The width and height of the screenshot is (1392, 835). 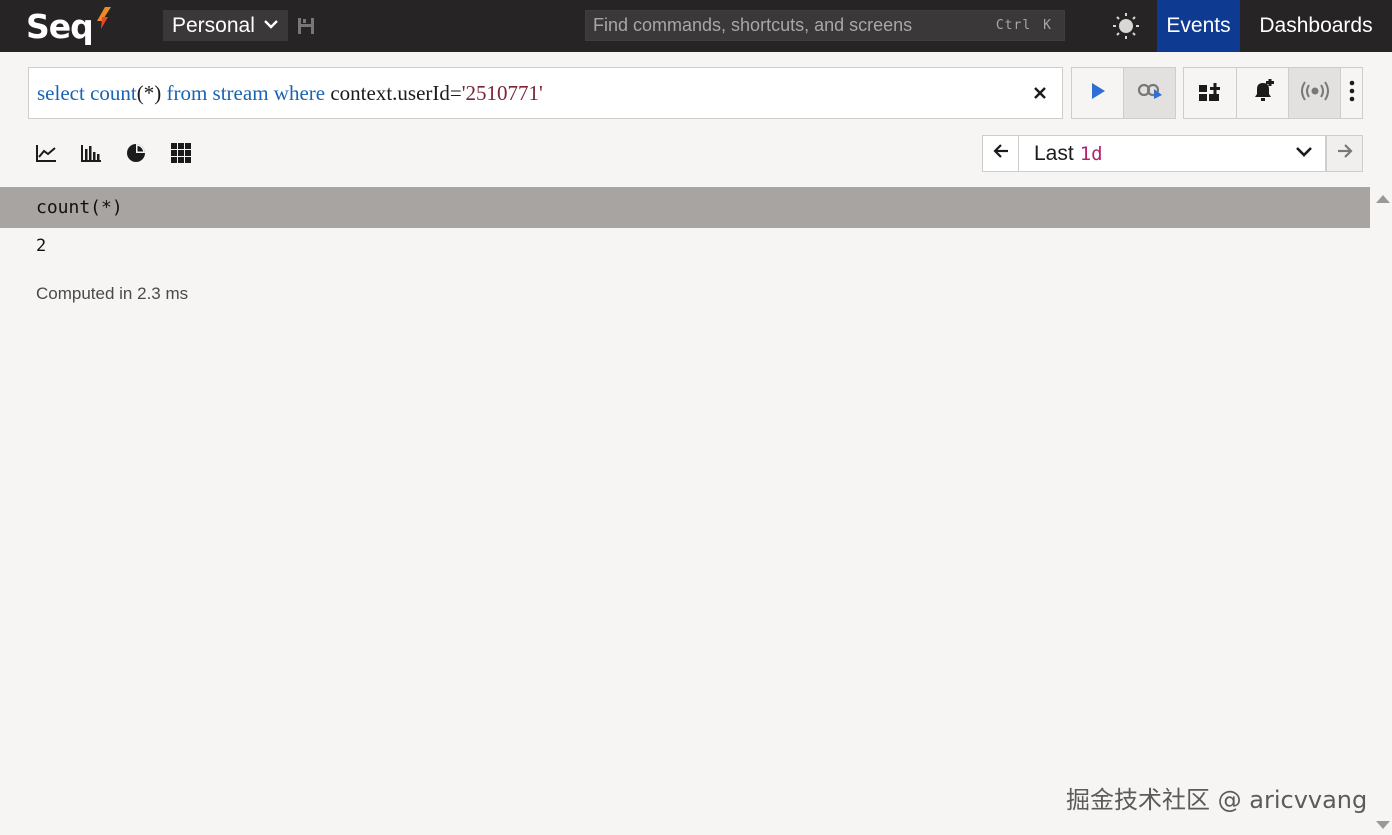 I want to click on query-keyword: from, so click(x=187, y=93).